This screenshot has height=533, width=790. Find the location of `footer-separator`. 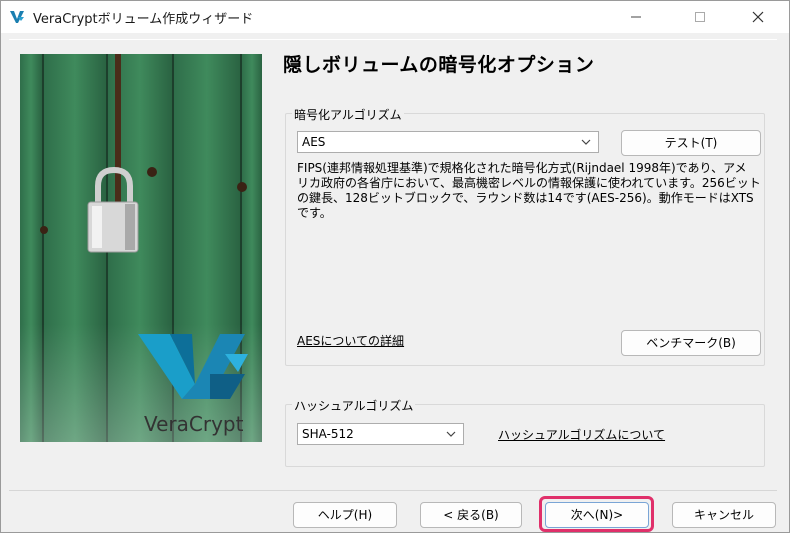

footer-separator is located at coordinates (393, 490).